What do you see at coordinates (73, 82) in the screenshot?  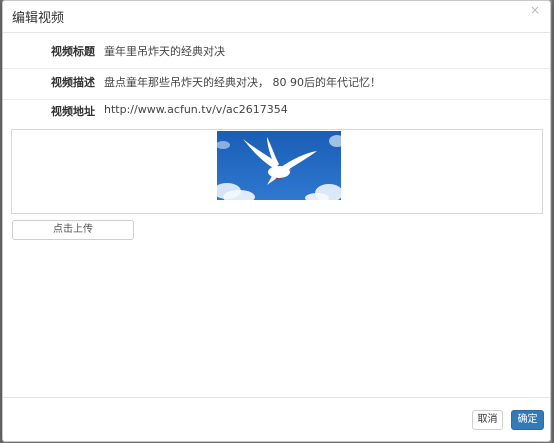 I see `video-description-label: 视频描述` at bounding box center [73, 82].